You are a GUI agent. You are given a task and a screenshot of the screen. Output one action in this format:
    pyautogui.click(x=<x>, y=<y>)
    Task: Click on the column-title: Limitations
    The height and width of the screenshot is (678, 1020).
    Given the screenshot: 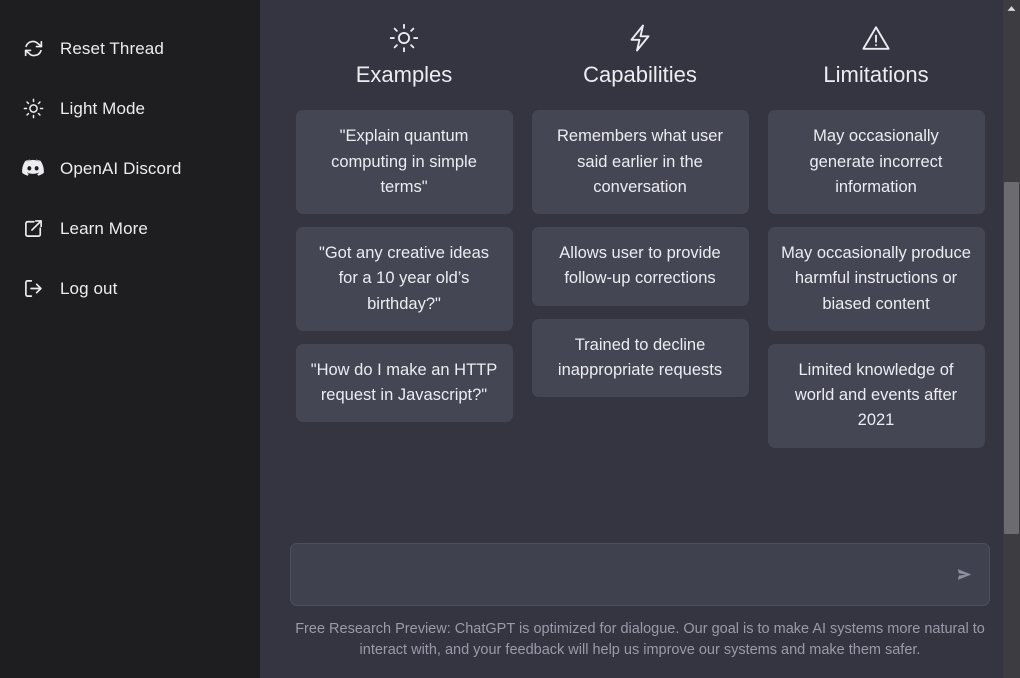 What is the action you would take?
    pyautogui.click(x=876, y=74)
    